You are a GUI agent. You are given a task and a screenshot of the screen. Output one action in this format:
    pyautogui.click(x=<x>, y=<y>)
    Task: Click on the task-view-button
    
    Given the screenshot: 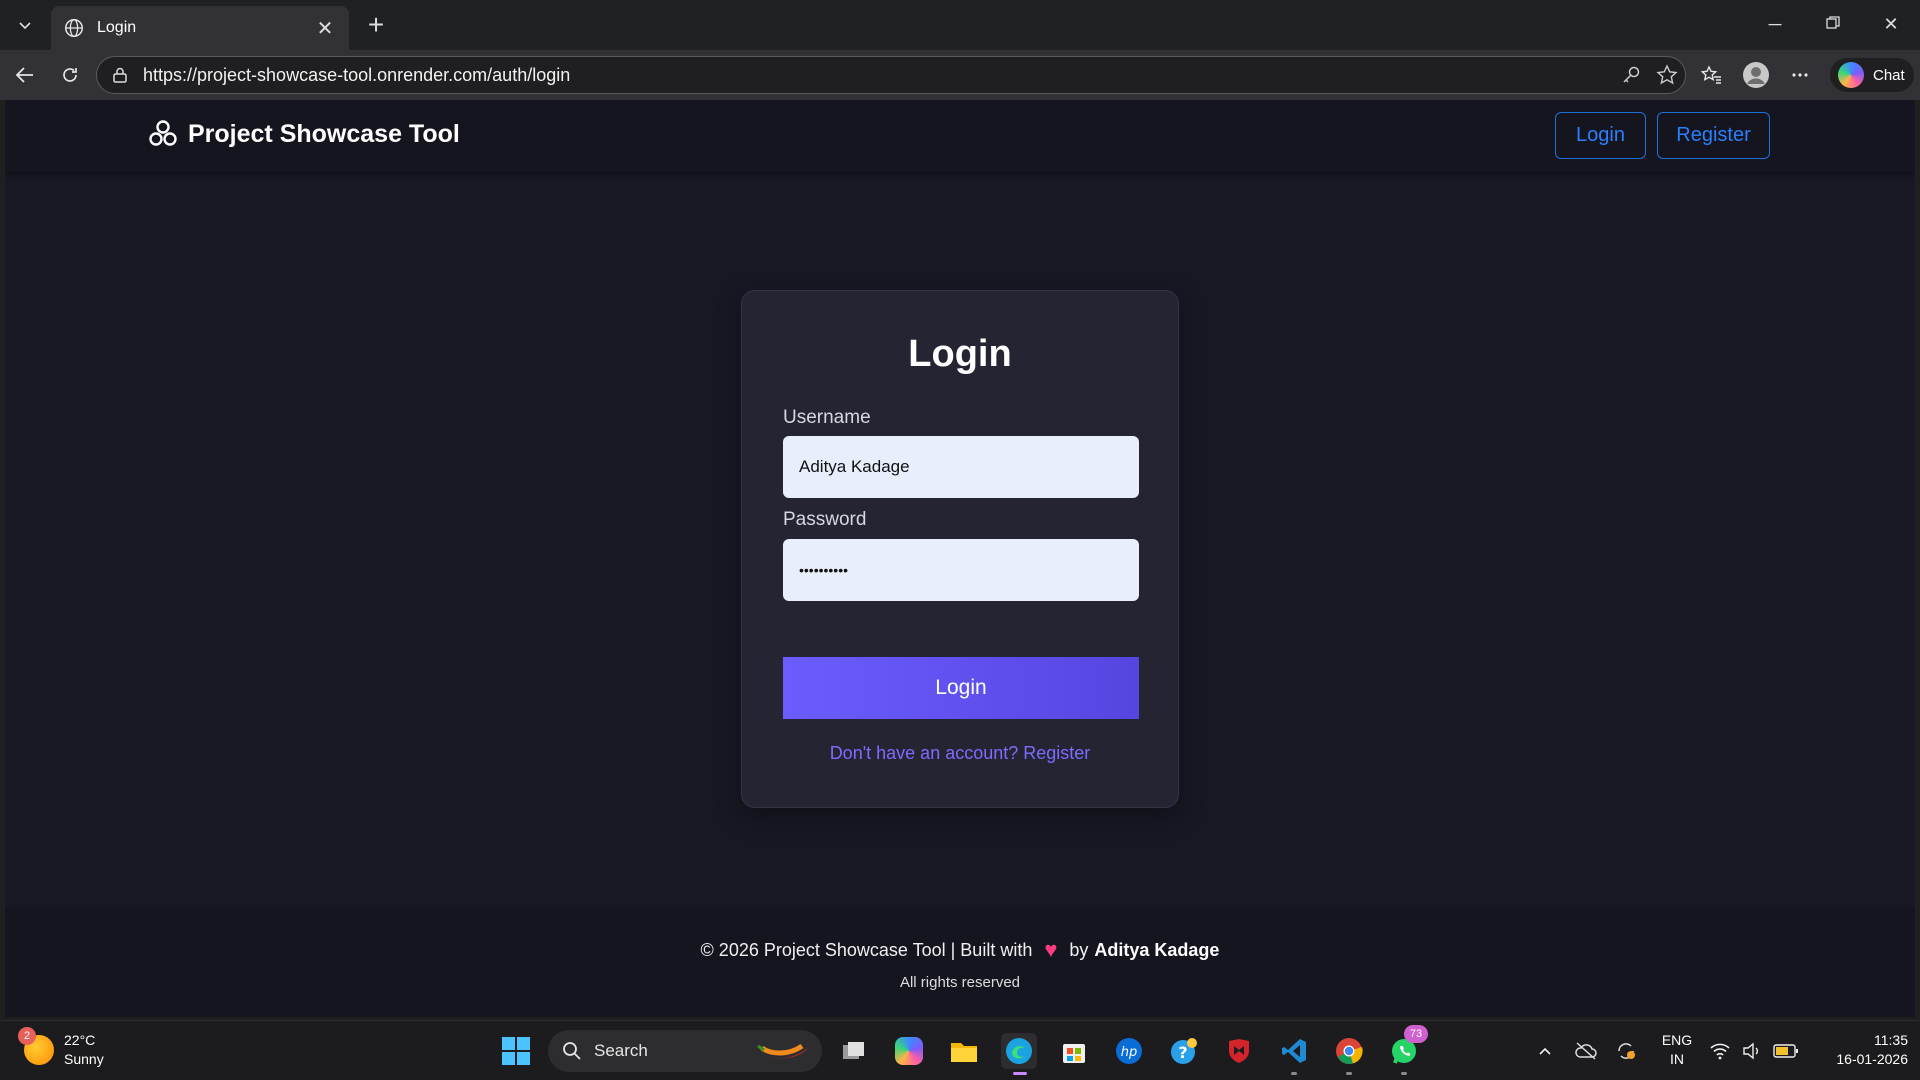 What is the action you would take?
    pyautogui.click(x=854, y=1051)
    